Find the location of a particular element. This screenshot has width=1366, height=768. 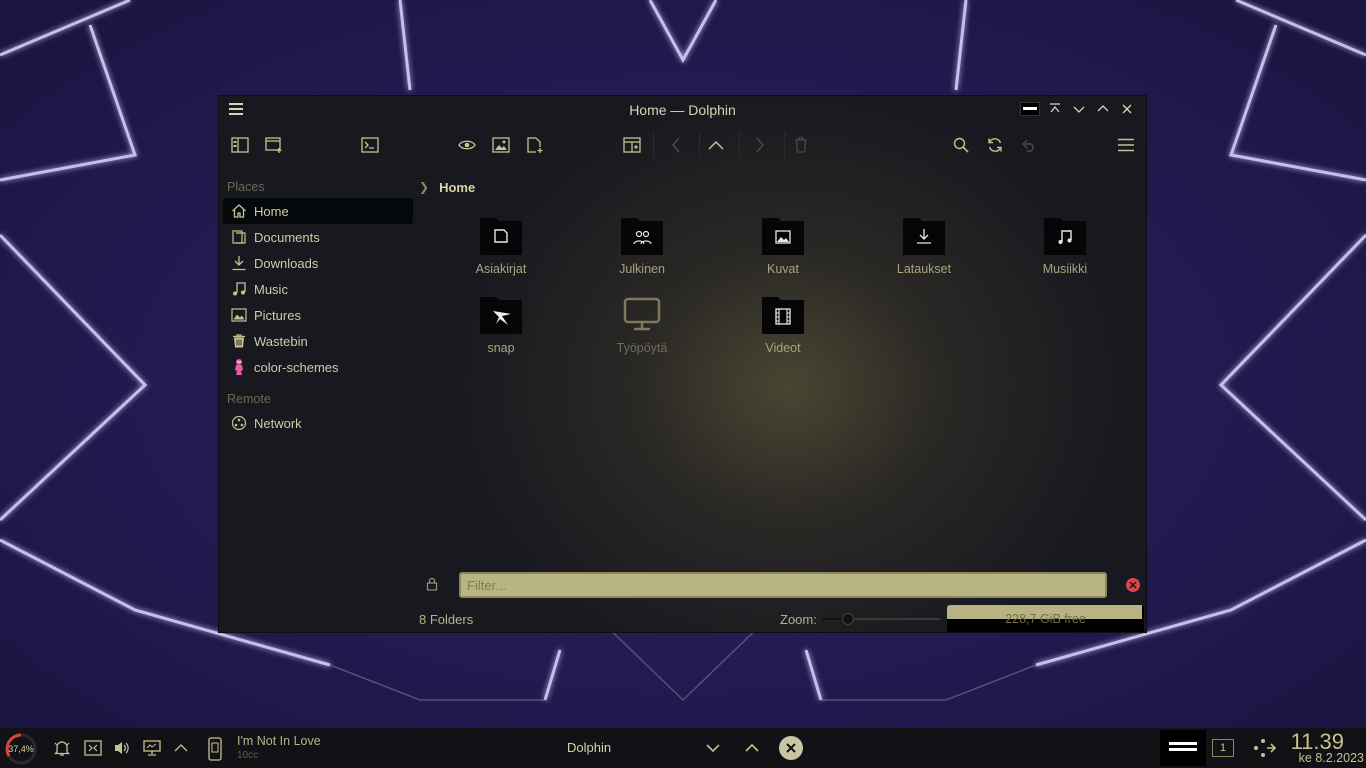

zoom-slider is located at coordinates (881, 619).